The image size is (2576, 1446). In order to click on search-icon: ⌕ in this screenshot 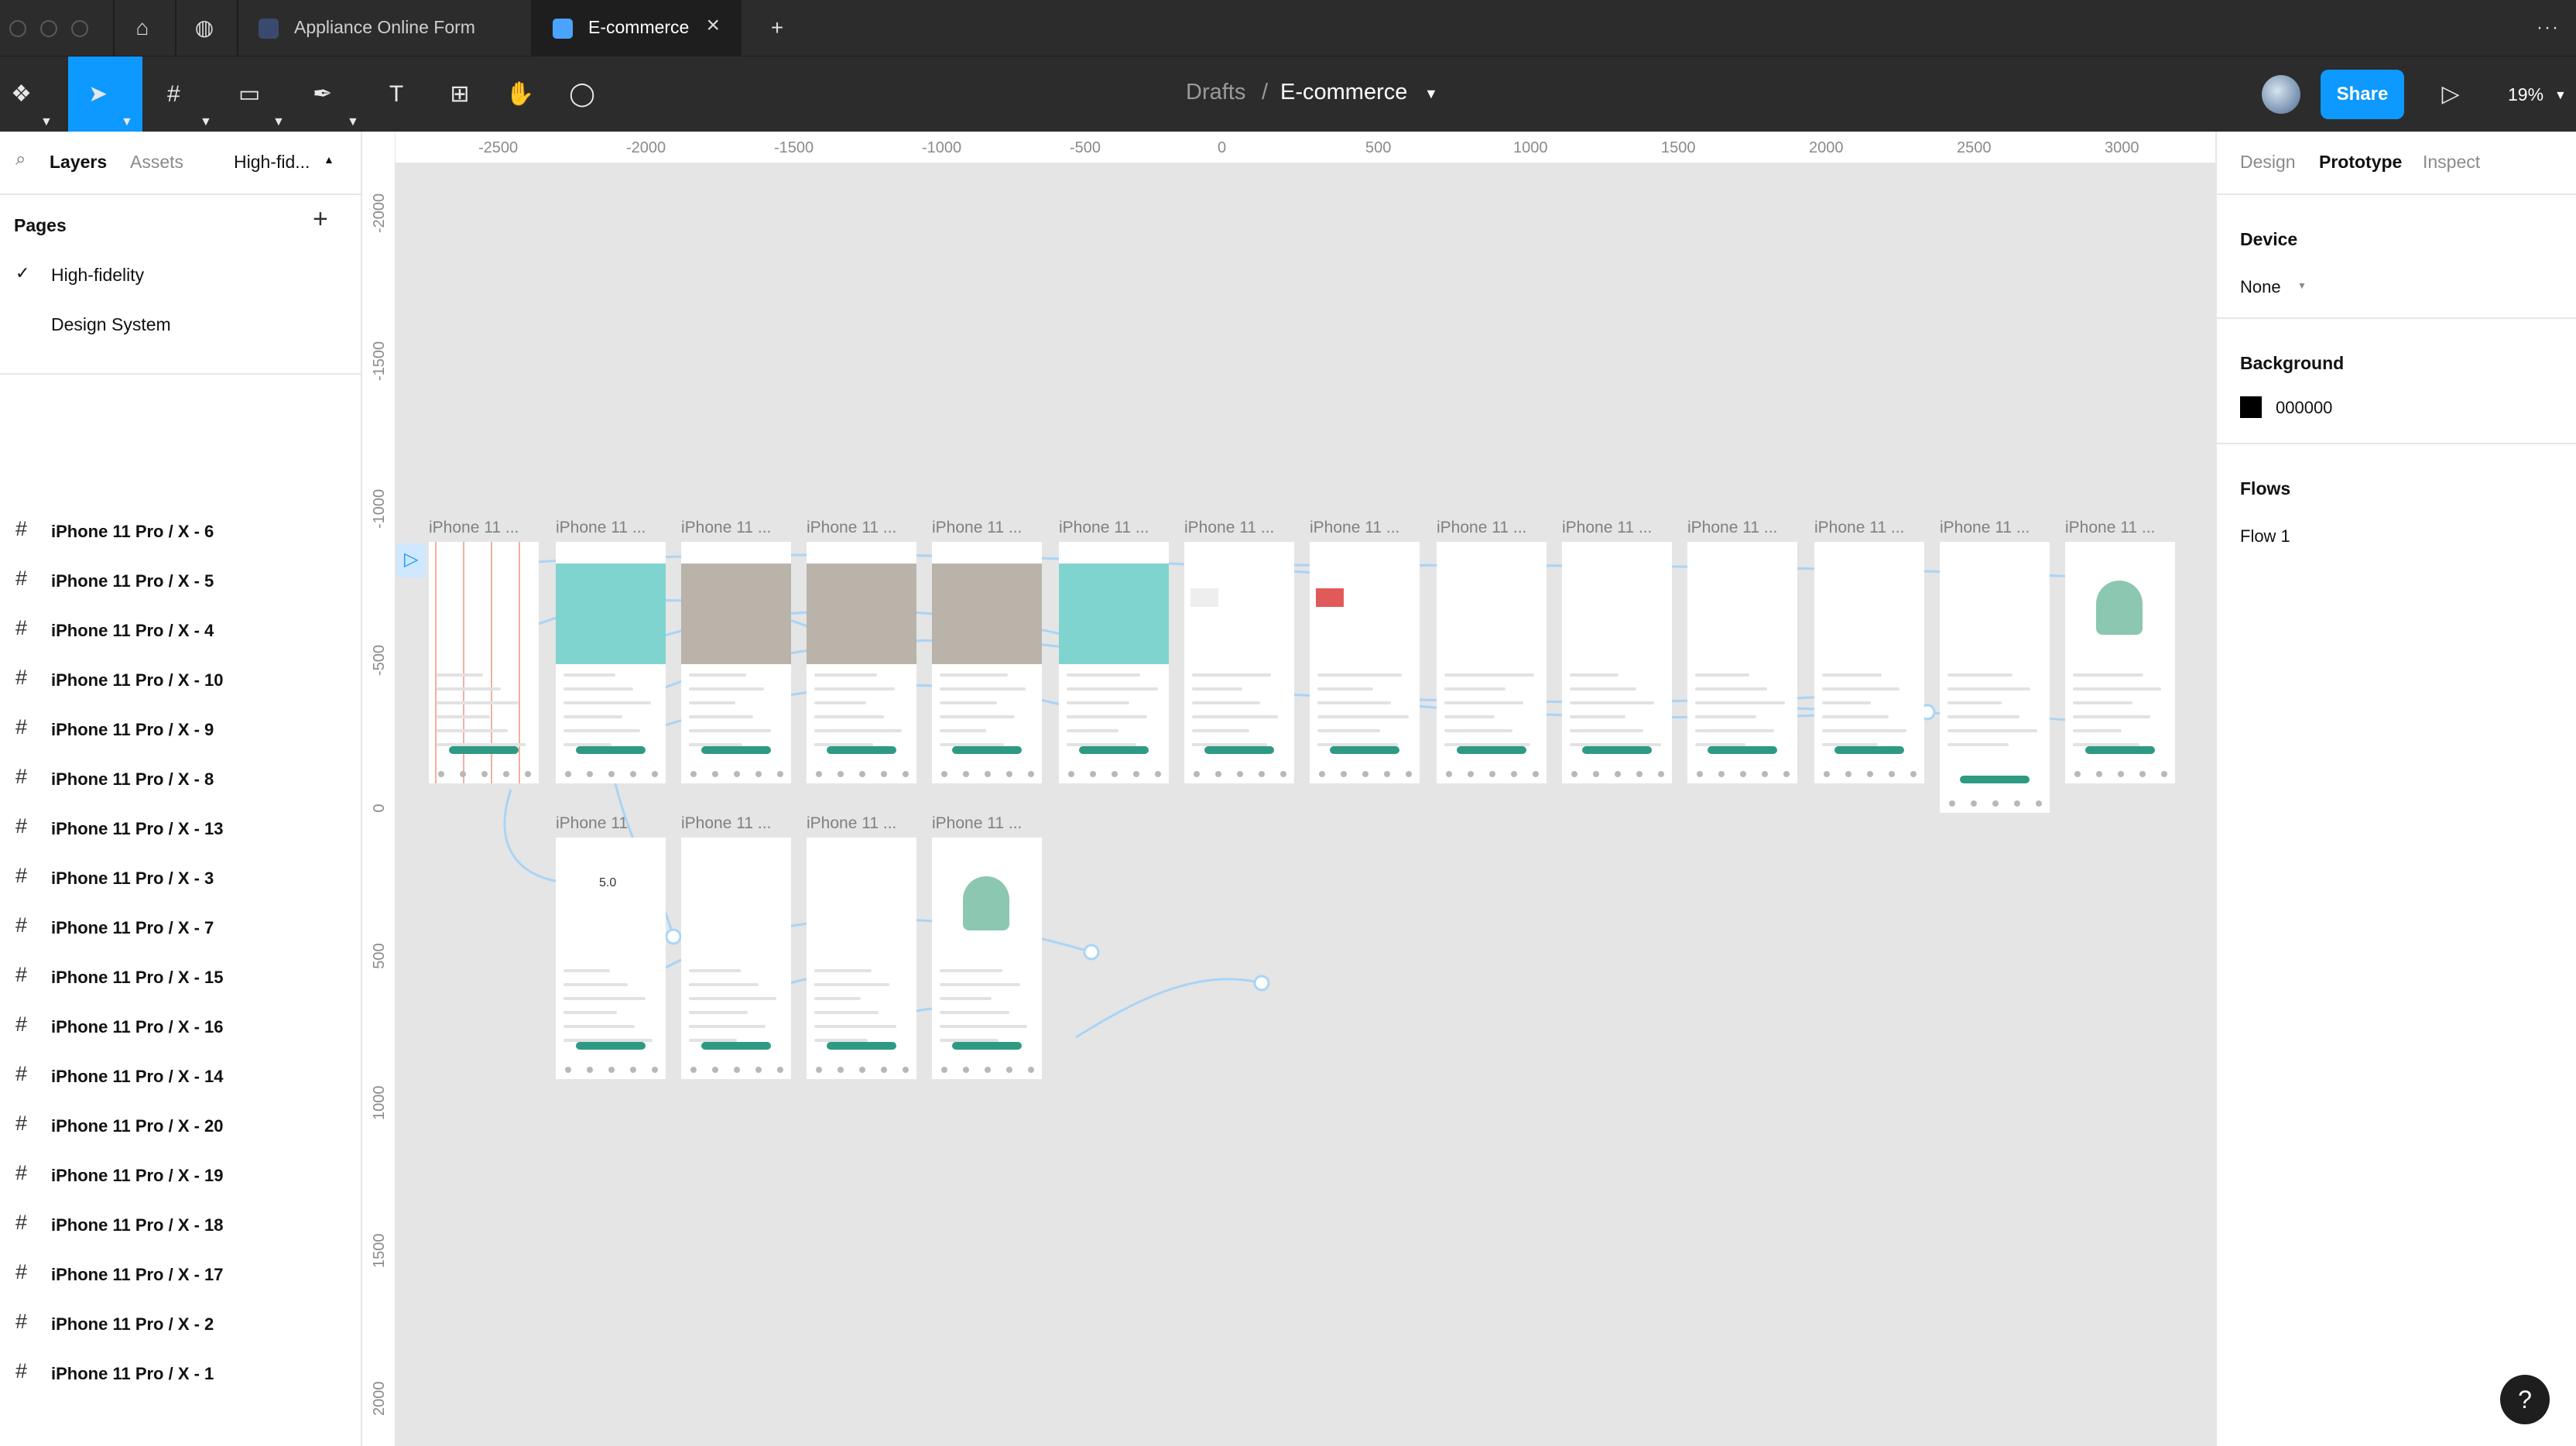, I will do `click(20, 159)`.